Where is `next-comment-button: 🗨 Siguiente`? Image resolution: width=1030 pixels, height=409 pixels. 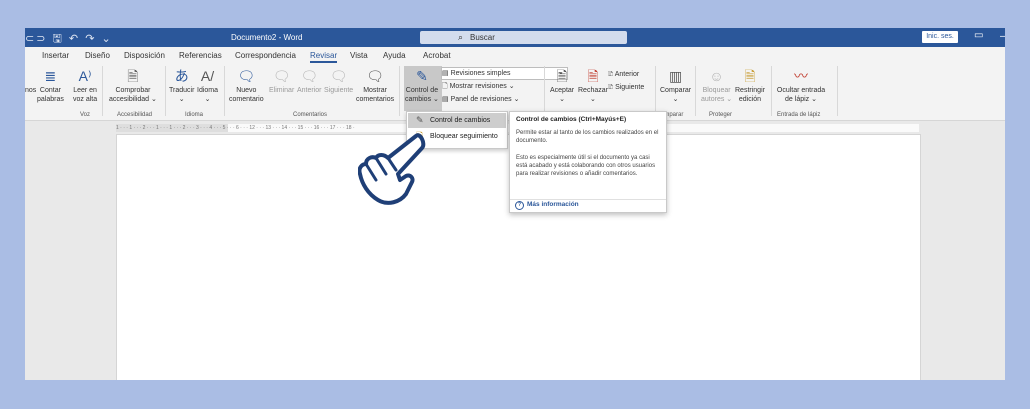
next-comment-button: 🗨 Siguiente is located at coordinates (338, 81).